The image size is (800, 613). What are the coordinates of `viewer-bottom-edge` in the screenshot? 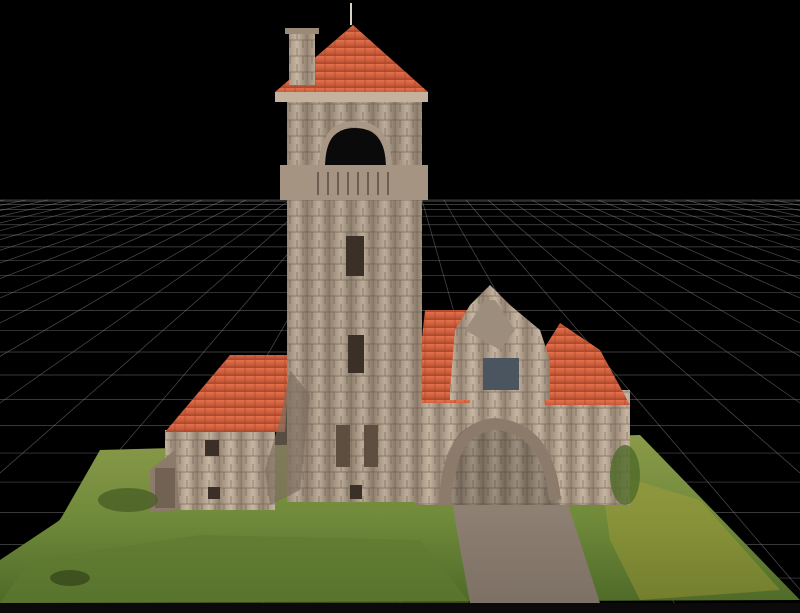 It's located at (400, 608).